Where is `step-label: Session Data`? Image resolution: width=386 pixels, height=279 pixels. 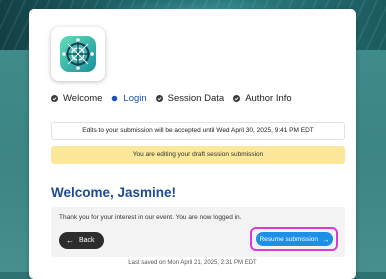 step-label: Session Data is located at coordinates (196, 98).